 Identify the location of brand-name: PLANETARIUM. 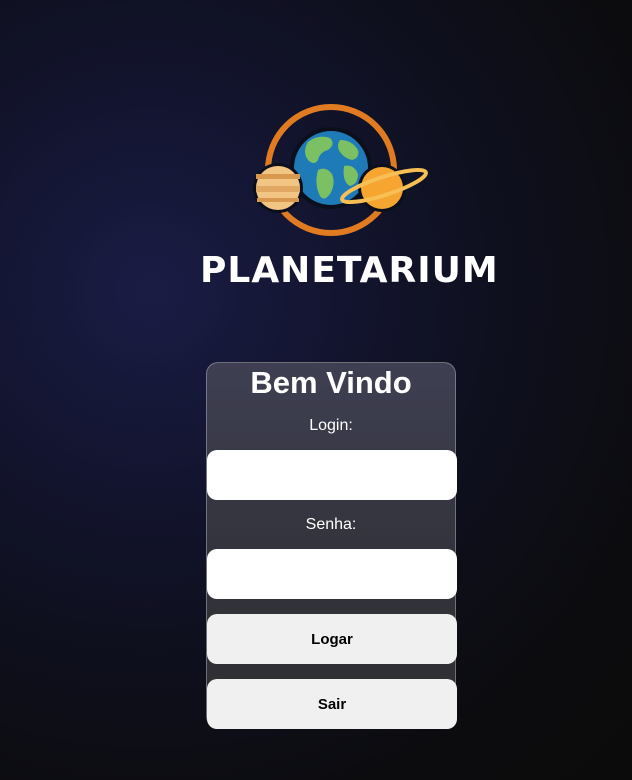
(349, 270).